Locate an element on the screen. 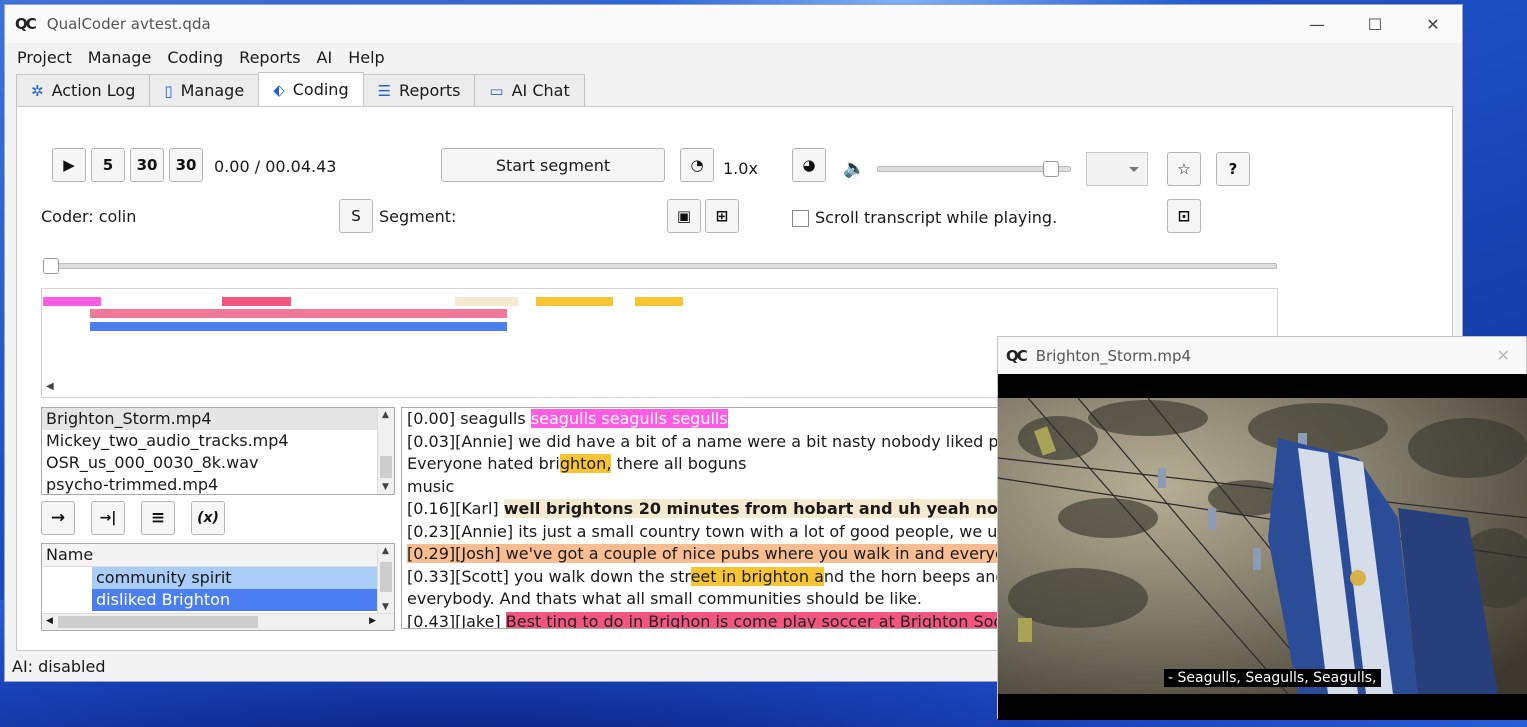 The image size is (1527, 727). menu-help: Help is located at coordinates (366, 57).